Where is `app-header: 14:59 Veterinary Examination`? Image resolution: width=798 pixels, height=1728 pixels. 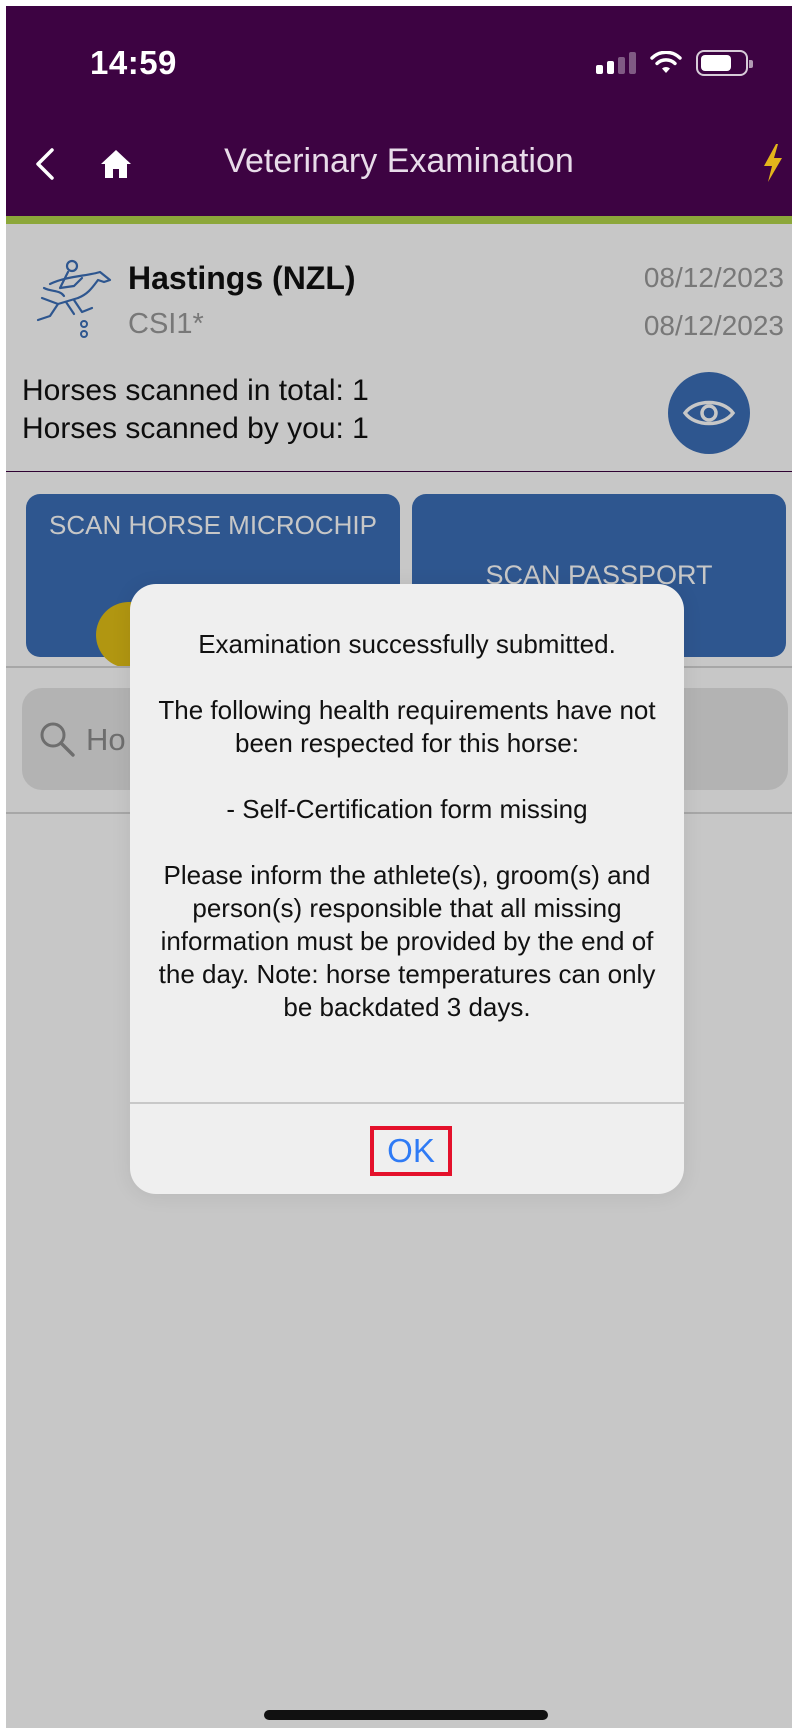
app-header: 14:59 Veterinary Examination is located at coordinates (399, 111).